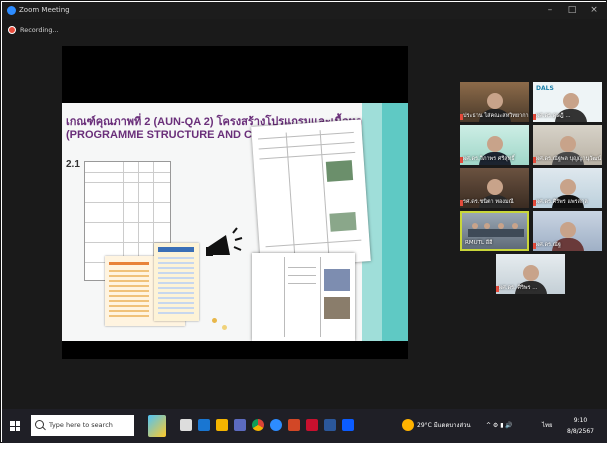 This screenshot has width=607, height=449. Describe the element at coordinates (567, 231) in the screenshot. I see `participant-tile: ผศ.ดร.ณัฐ` at that location.